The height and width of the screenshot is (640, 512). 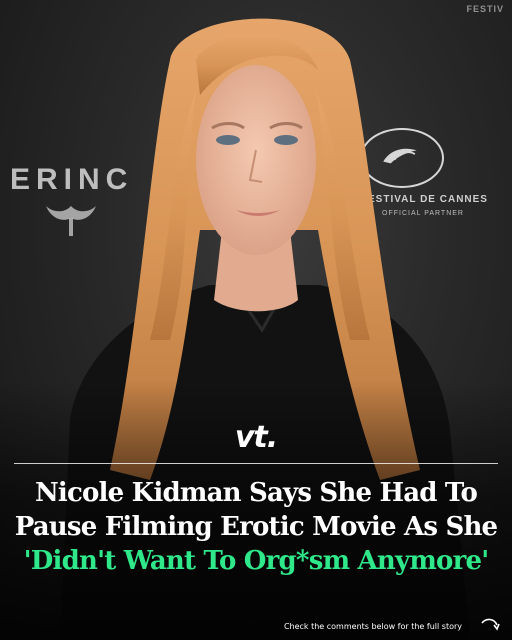 I want to click on headline-line-1: Nicole Kidman Says She Had To, so click(x=256, y=493).